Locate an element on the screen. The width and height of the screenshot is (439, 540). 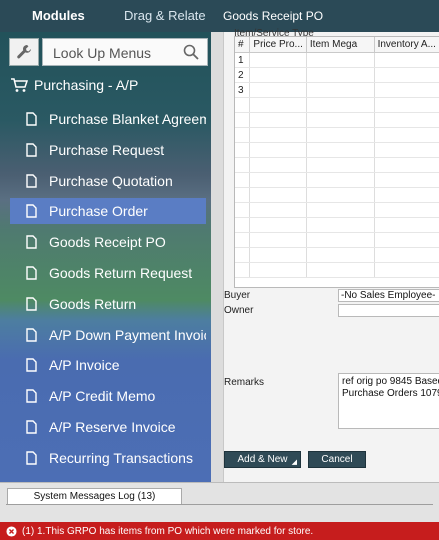
menu-item: Recurring Transactions is located at coordinates (108, 458).